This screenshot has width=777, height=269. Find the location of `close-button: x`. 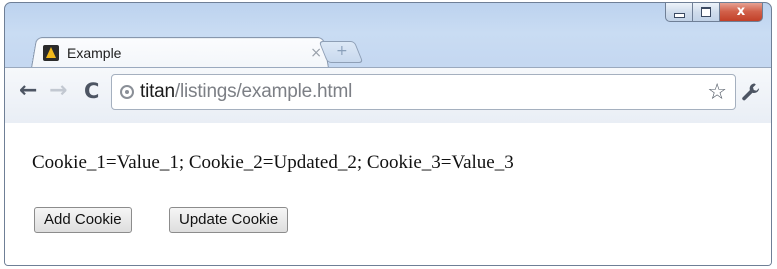

close-button: x is located at coordinates (741, 12).